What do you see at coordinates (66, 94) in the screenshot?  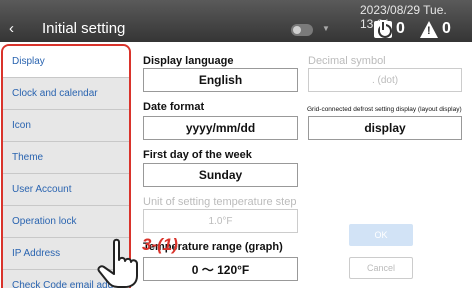 I see `sidebar-item-clock: Clock and calendar` at bounding box center [66, 94].